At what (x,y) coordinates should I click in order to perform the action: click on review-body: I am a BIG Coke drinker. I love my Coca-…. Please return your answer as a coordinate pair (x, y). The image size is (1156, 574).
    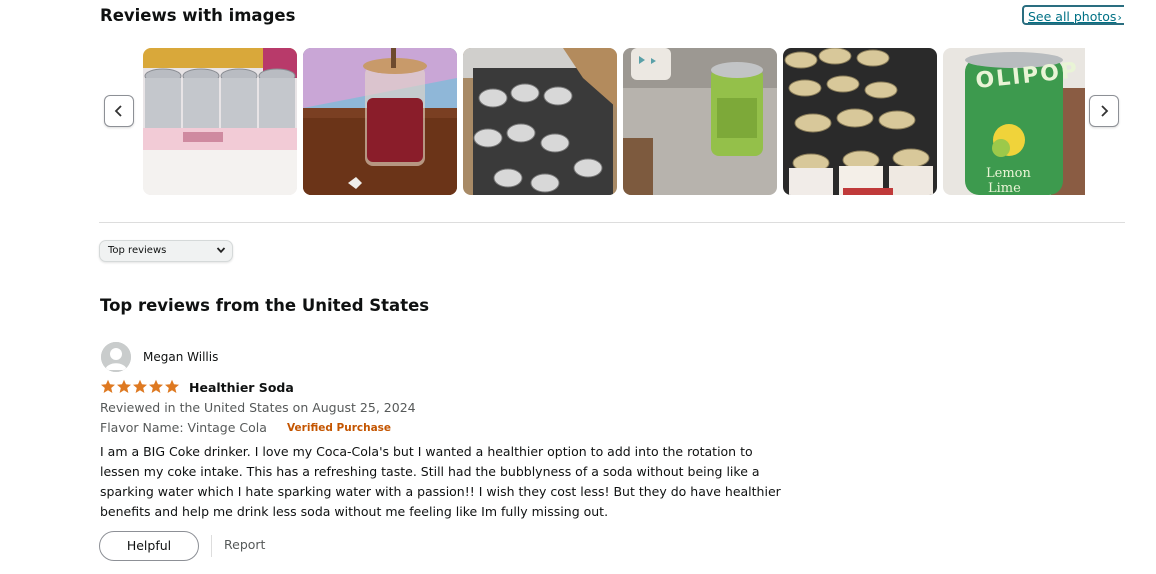
    Looking at the image, I should click on (440, 481).